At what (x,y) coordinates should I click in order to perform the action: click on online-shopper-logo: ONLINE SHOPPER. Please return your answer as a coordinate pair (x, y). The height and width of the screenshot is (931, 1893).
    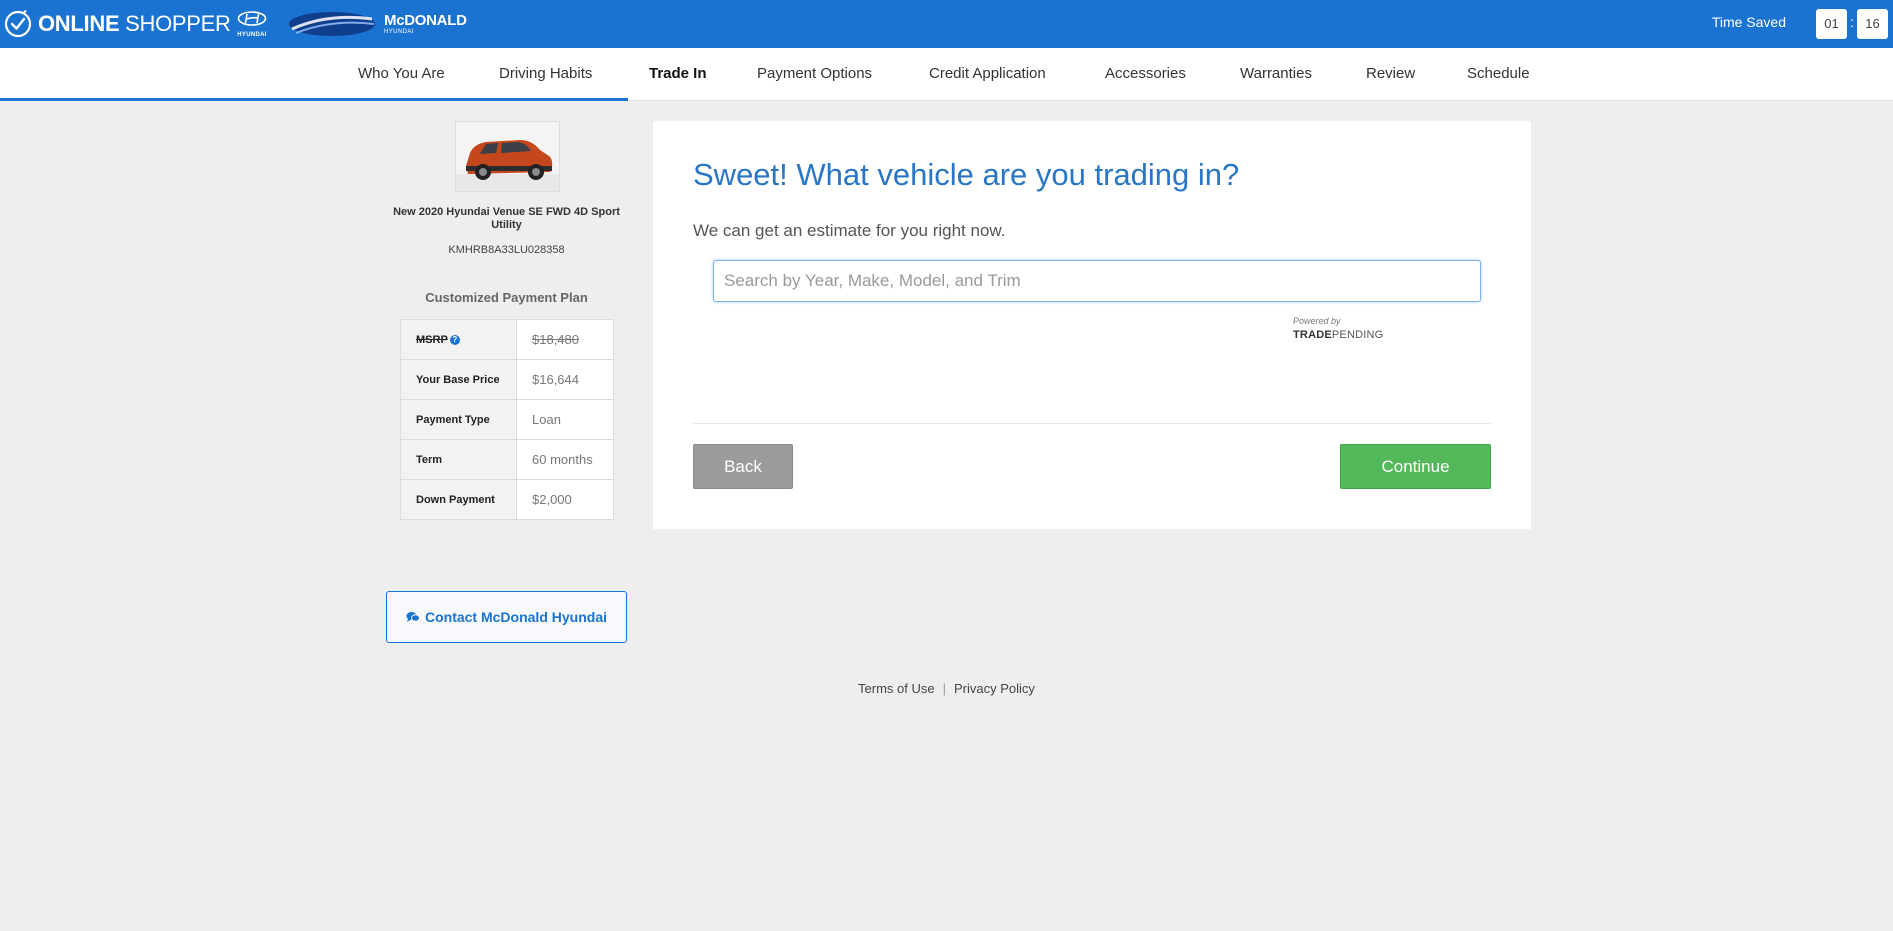
    Looking at the image, I should click on (117, 24).